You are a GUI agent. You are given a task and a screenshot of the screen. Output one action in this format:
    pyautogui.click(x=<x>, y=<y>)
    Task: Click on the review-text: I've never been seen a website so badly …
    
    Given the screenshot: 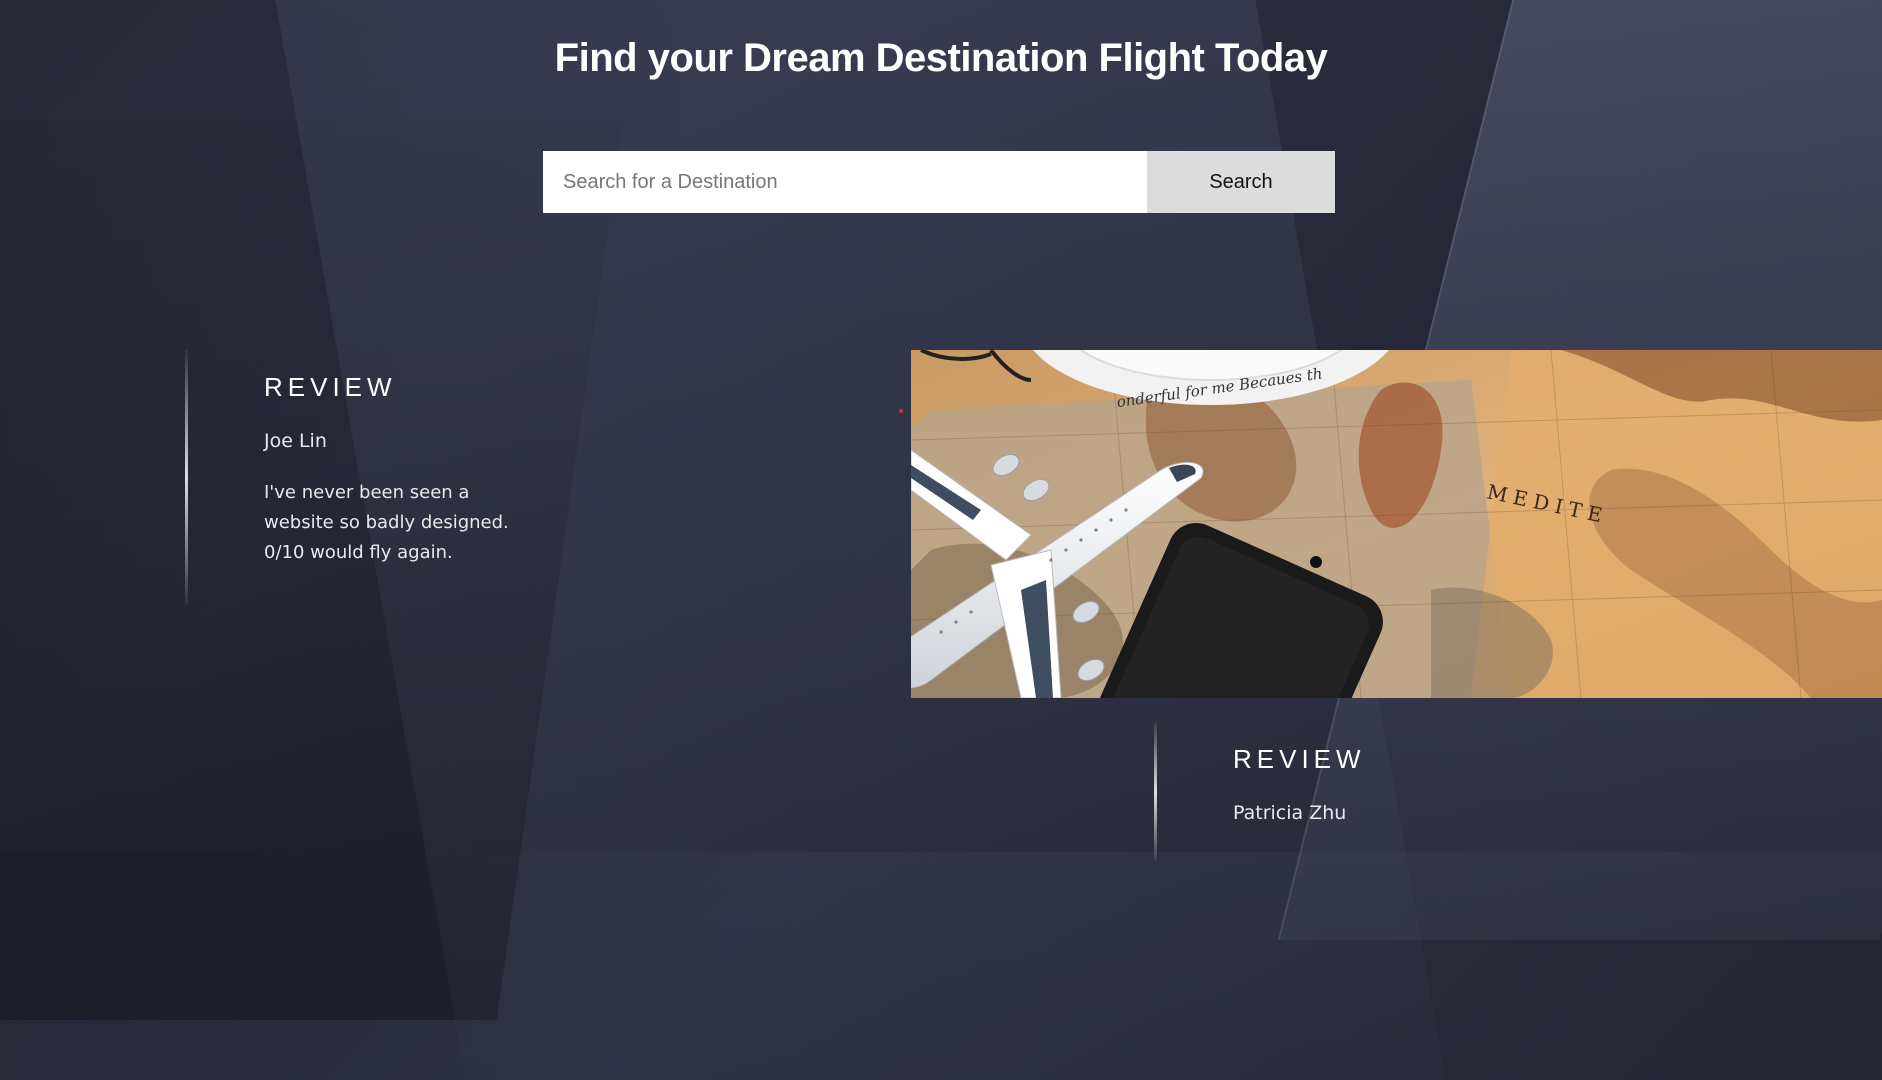 What is the action you would take?
    pyautogui.click(x=386, y=522)
    